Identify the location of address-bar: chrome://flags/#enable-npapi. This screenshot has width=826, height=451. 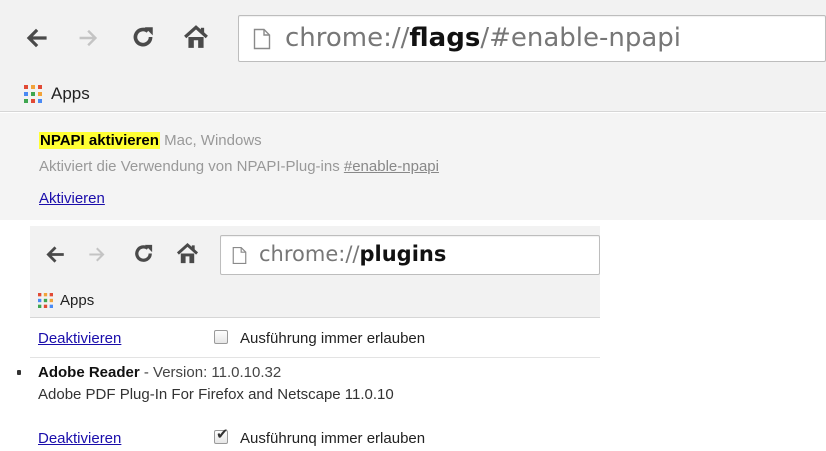
(532, 38).